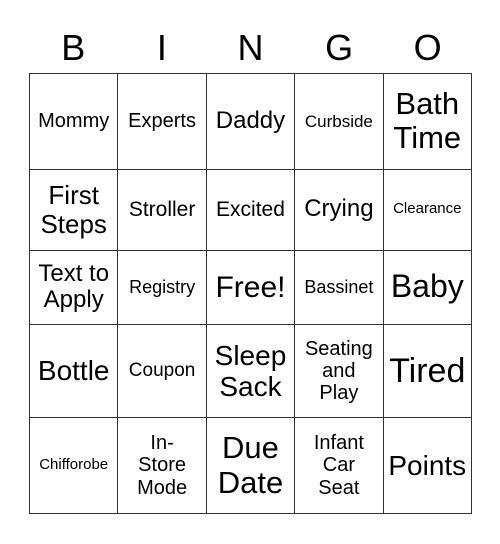  What do you see at coordinates (339, 371) in the screenshot?
I see `bingo-cell: Seating and Play` at bounding box center [339, 371].